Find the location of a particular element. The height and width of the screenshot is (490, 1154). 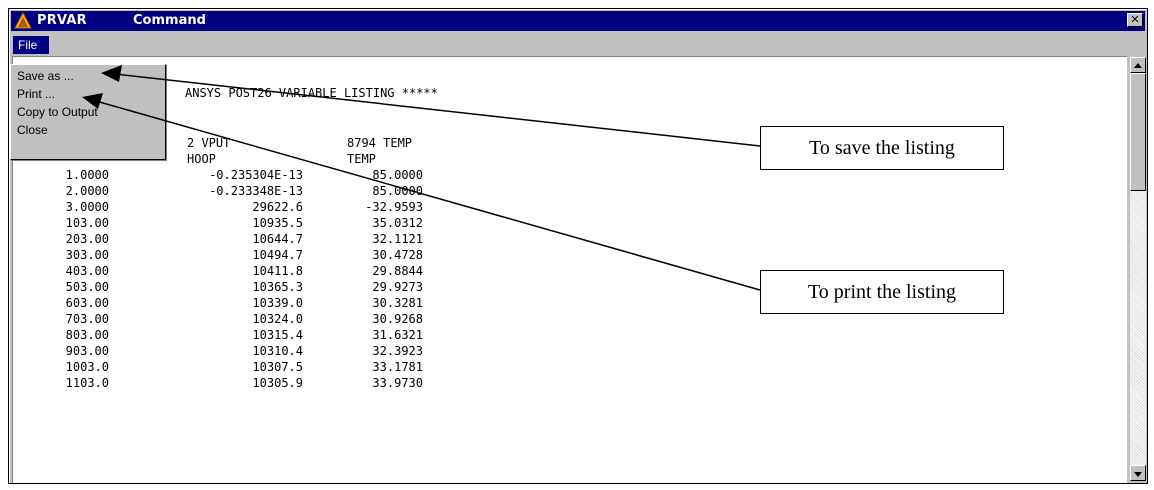

arrow-down-icon is located at coordinates (1138, 474).